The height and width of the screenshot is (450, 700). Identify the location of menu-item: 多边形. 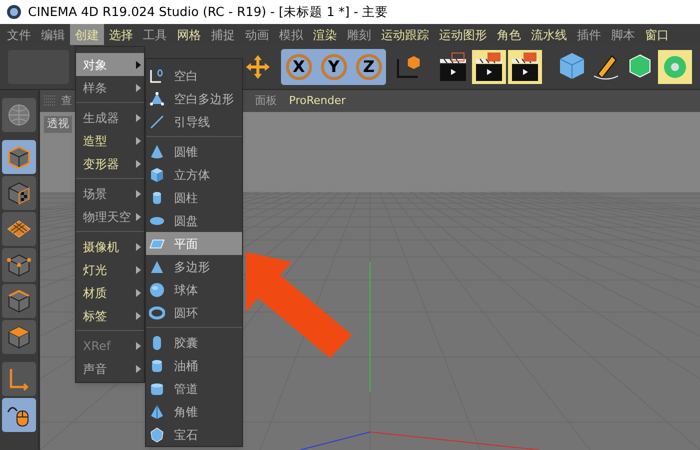
(194, 266).